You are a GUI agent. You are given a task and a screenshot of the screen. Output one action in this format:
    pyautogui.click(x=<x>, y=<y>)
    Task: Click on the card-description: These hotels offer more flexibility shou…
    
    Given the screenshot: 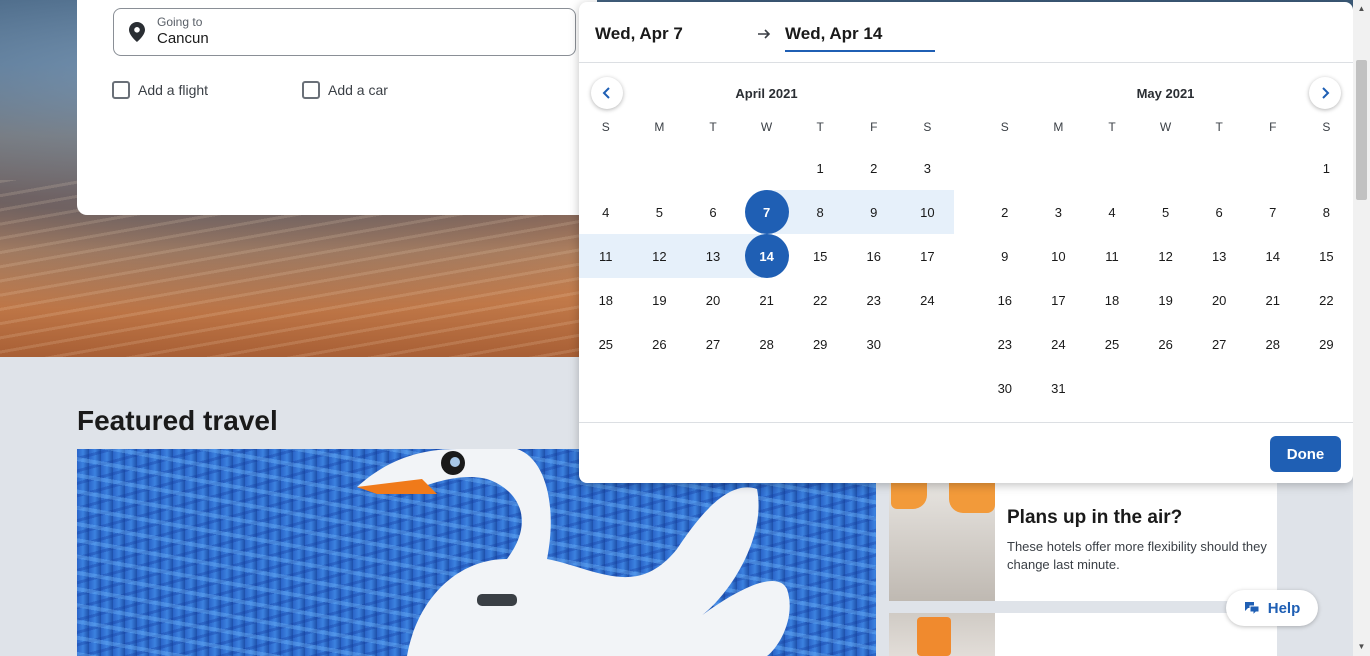 What is the action you would take?
    pyautogui.click(x=1137, y=555)
    